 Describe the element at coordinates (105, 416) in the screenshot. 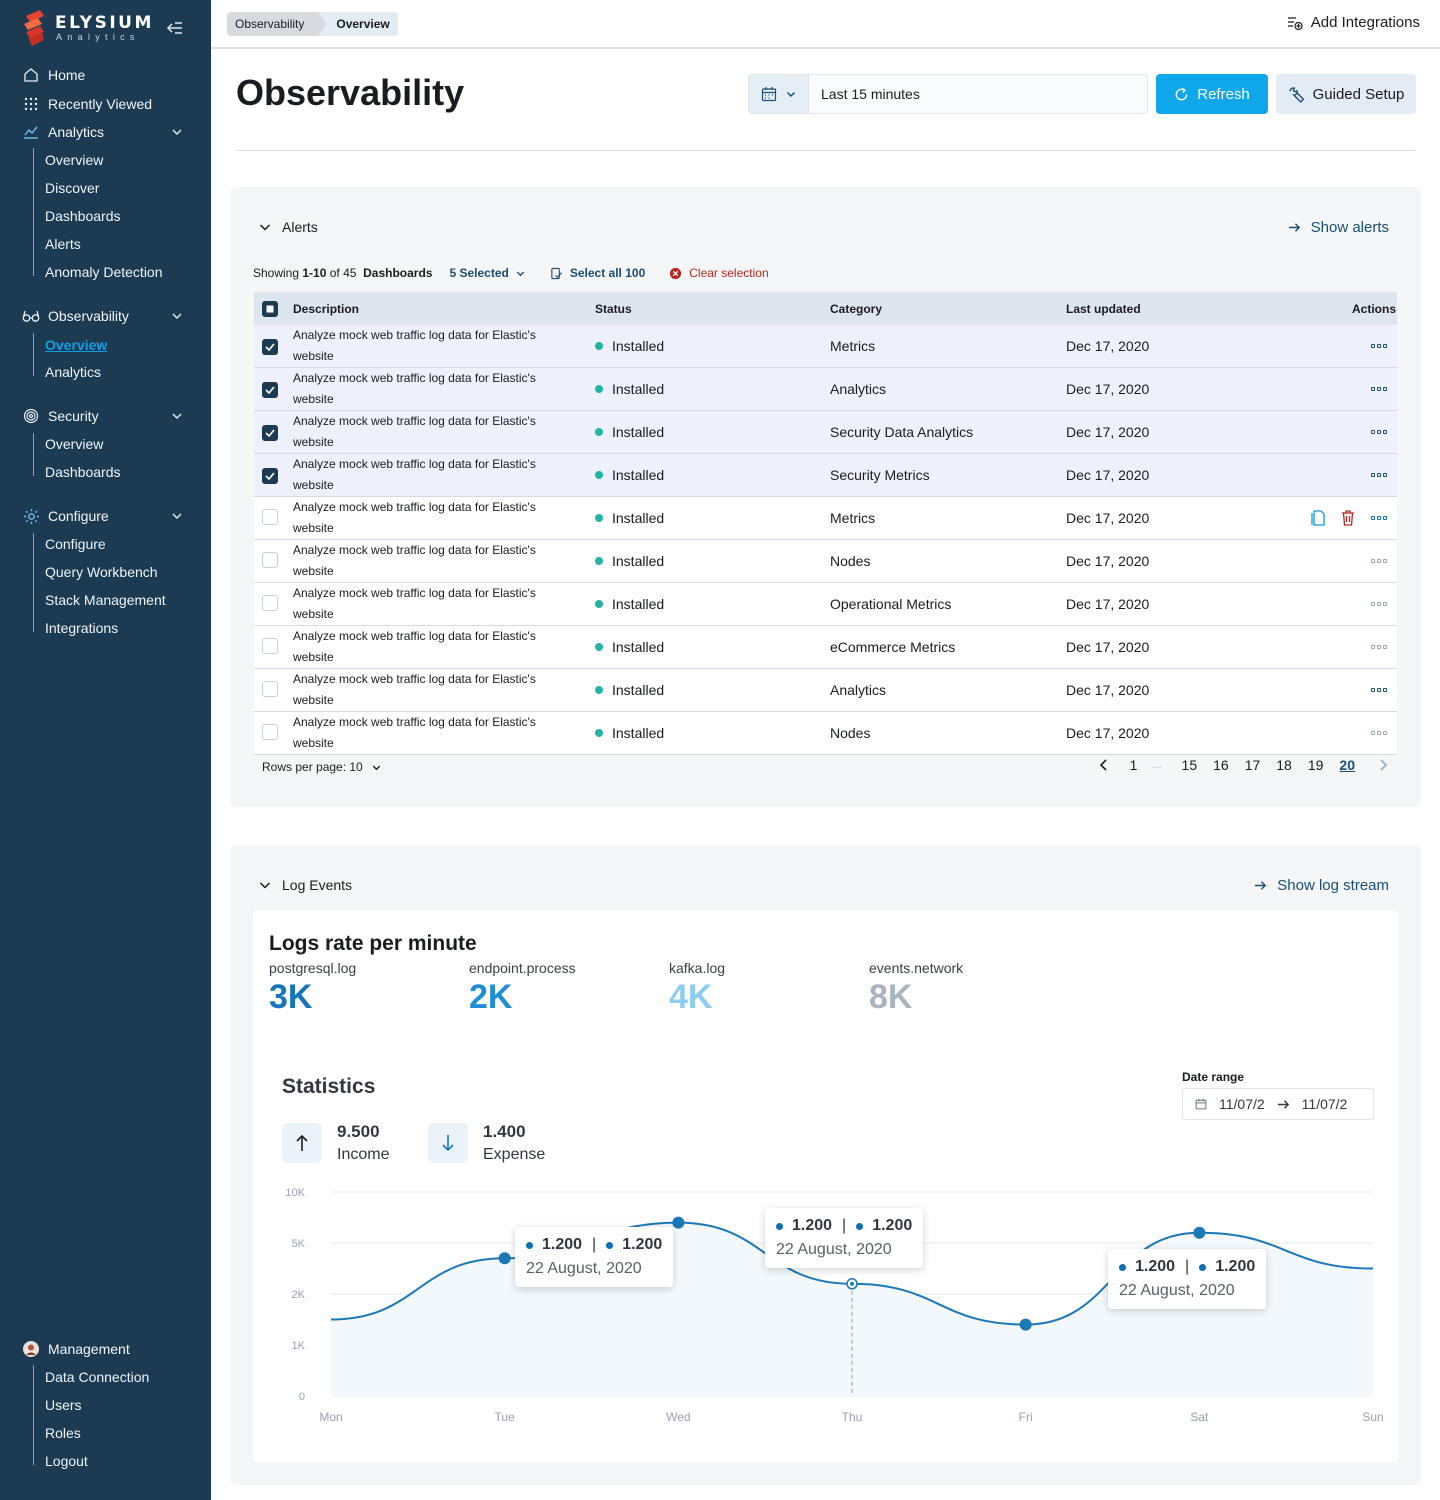

I see `nav-security: Security` at that location.